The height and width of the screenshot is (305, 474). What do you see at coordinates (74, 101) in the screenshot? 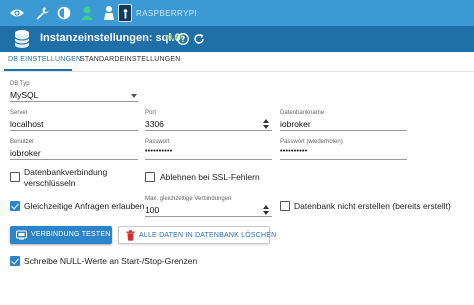
I see `db-type-underline` at bounding box center [74, 101].